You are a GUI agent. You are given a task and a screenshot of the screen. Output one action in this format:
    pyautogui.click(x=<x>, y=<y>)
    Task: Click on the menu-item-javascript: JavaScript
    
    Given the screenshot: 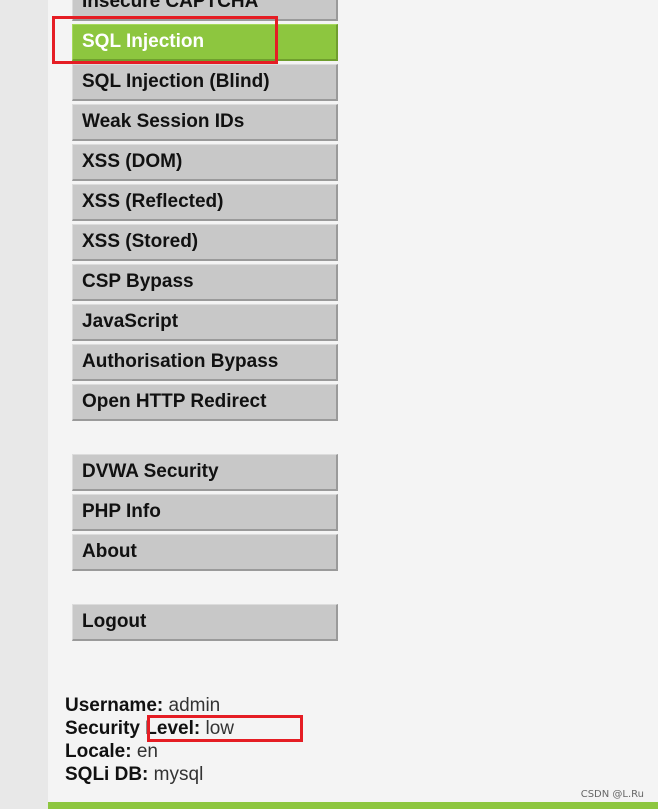 What is the action you would take?
    pyautogui.click(x=205, y=322)
    